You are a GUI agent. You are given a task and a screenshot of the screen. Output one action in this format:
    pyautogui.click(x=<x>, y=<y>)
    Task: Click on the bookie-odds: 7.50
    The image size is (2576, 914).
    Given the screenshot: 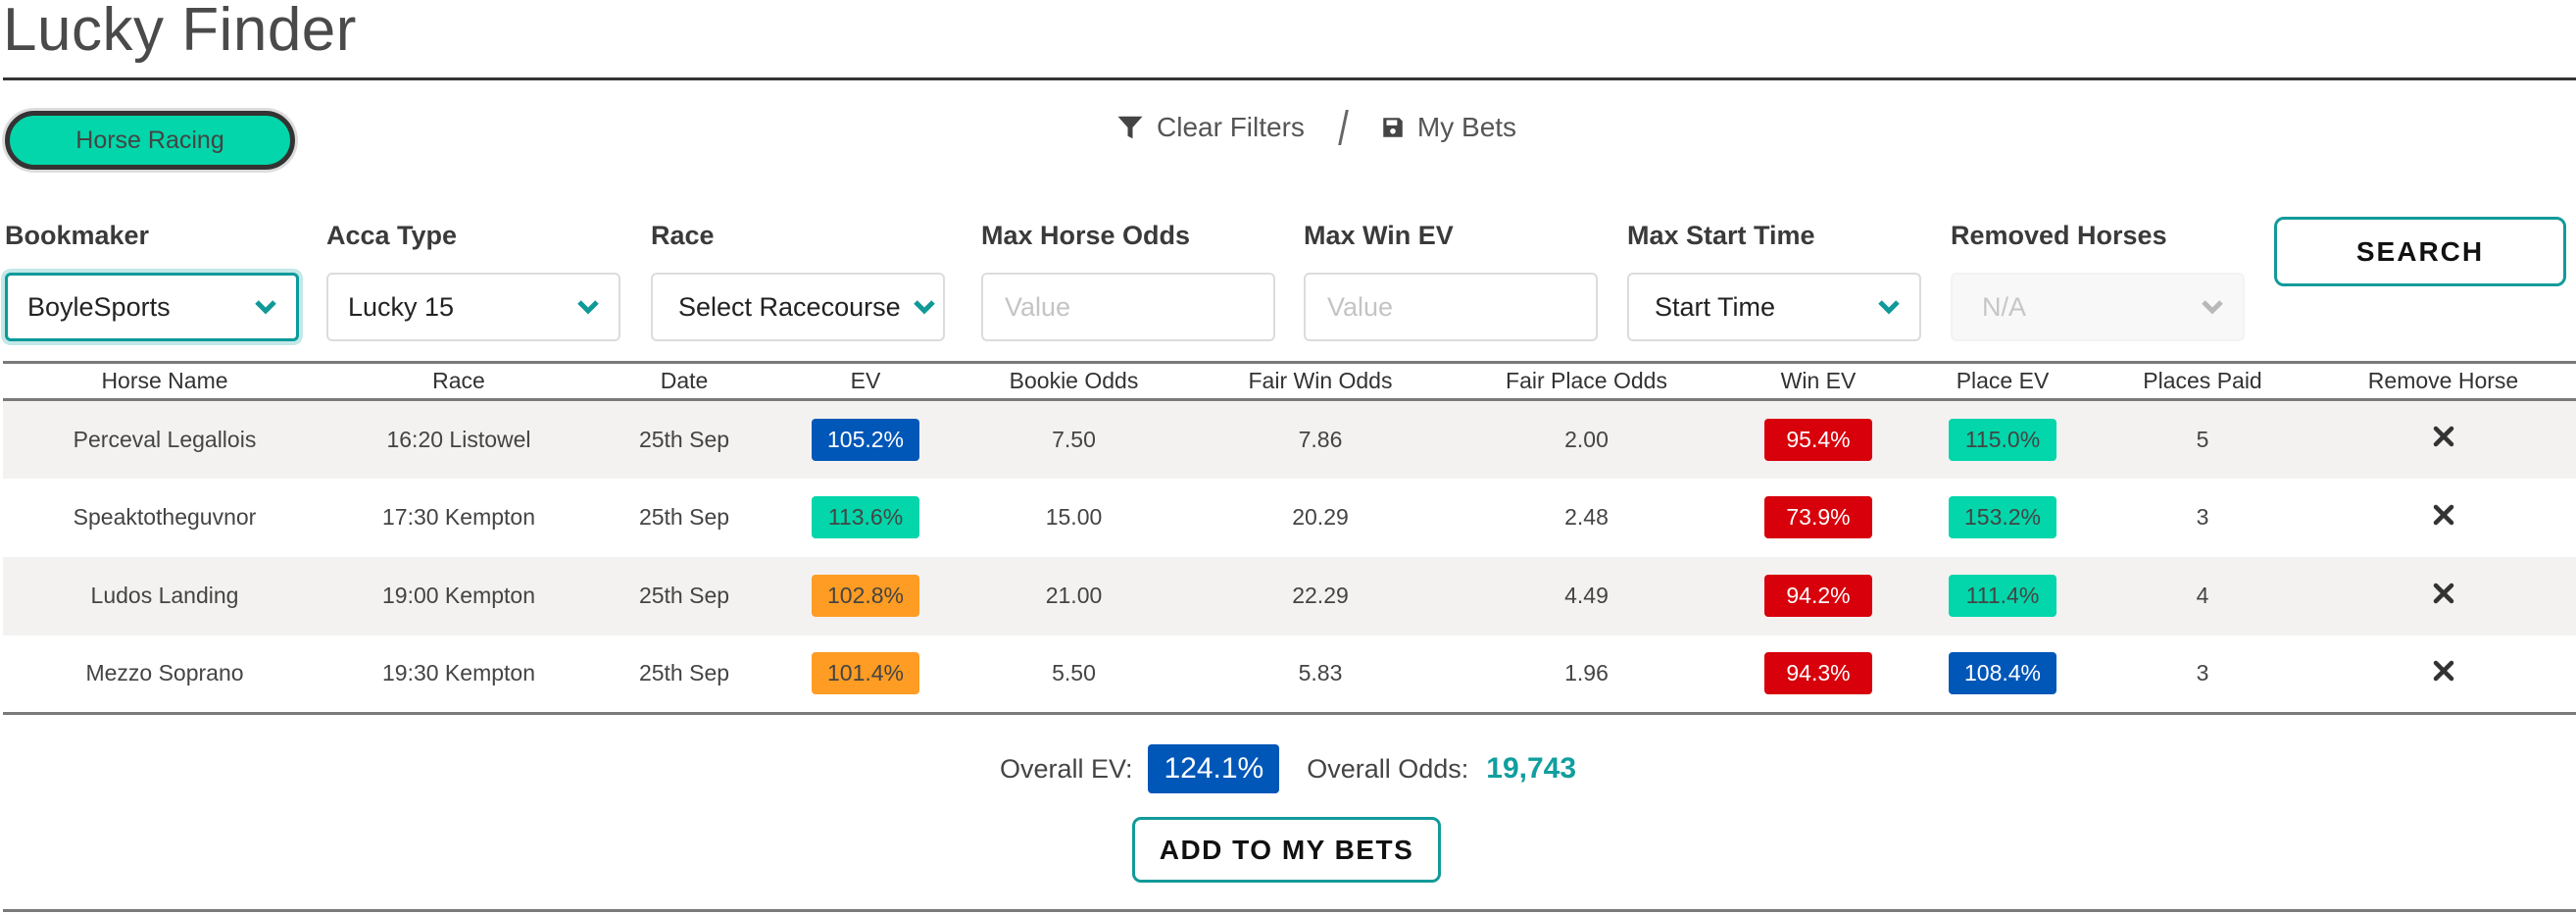 What is the action you would take?
    pyautogui.click(x=1074, y=439)
    